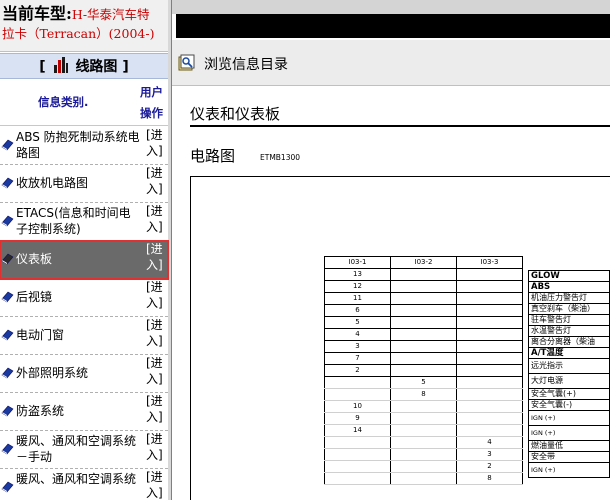  Describe the element at coordinates (423, 382) in the screenshot. I see `connector-row: 5` at that location.